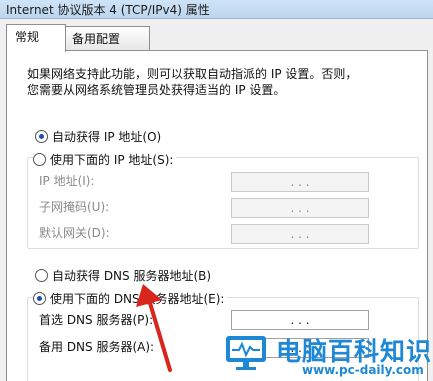  I want to click on description-line-1: 如果网络支持此功能，则可以获取自动指派的 IP 设置。否则，, so click(192, 74).